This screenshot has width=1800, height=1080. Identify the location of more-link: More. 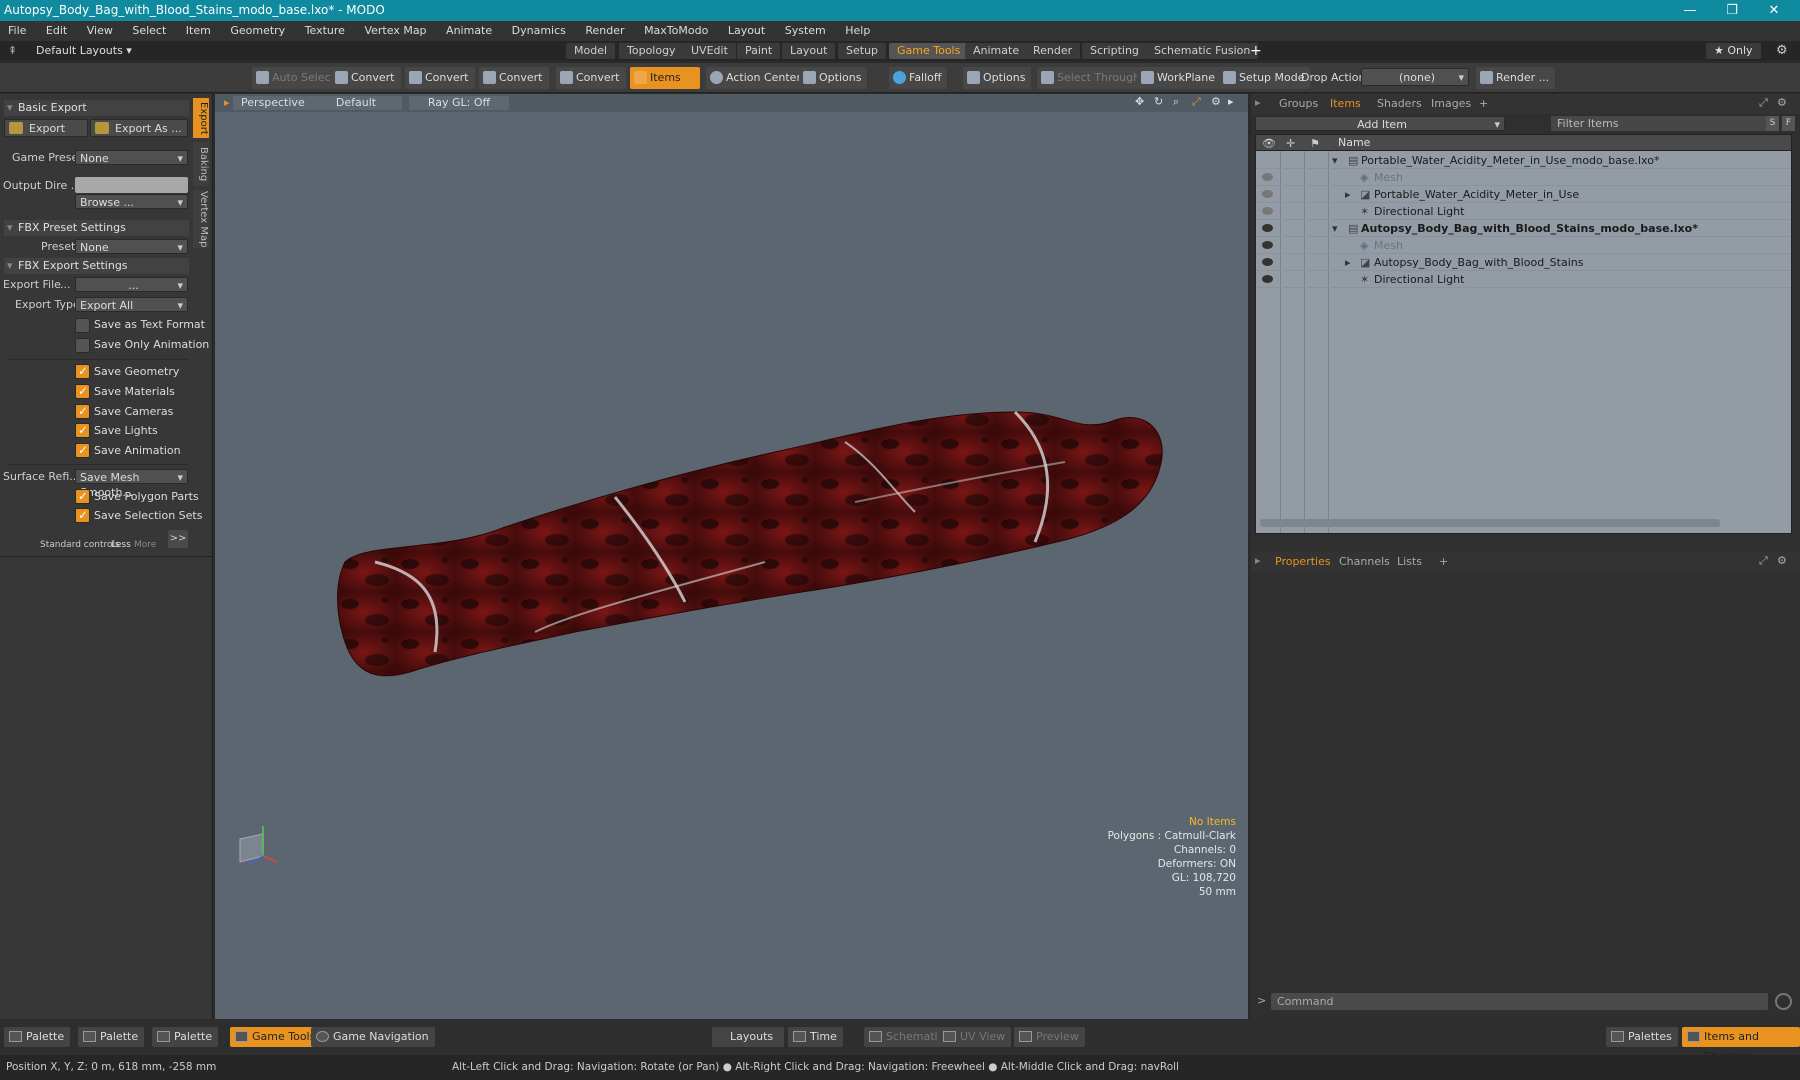
(145, 545).